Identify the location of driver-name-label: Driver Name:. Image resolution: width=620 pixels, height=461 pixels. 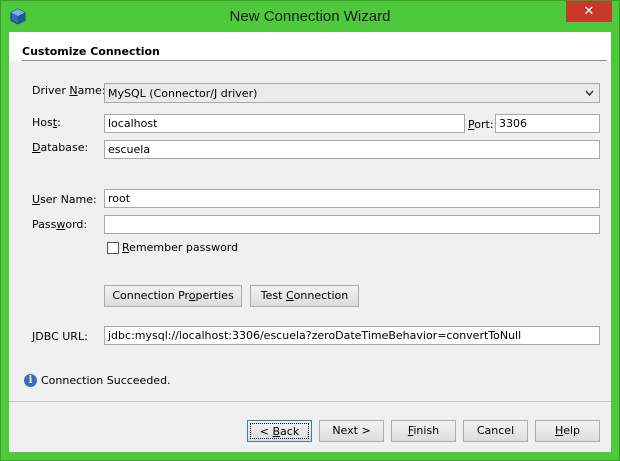
(69, 90).